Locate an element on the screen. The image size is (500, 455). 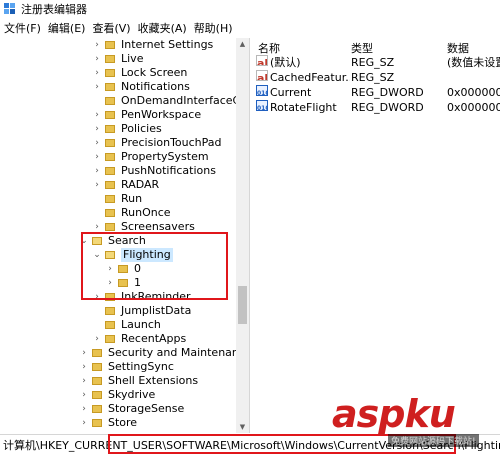
value-row: 010Current REG_DWORD 0x0000000 is located at coordinates (375, 92).